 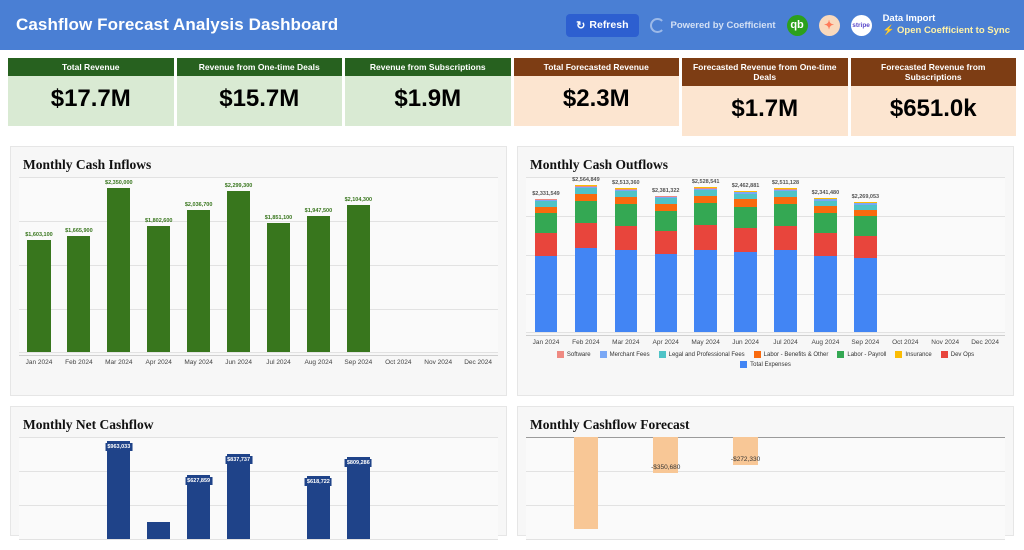 I want to click on legend-label: Labor - Payroll, so click(x=867, y=354).